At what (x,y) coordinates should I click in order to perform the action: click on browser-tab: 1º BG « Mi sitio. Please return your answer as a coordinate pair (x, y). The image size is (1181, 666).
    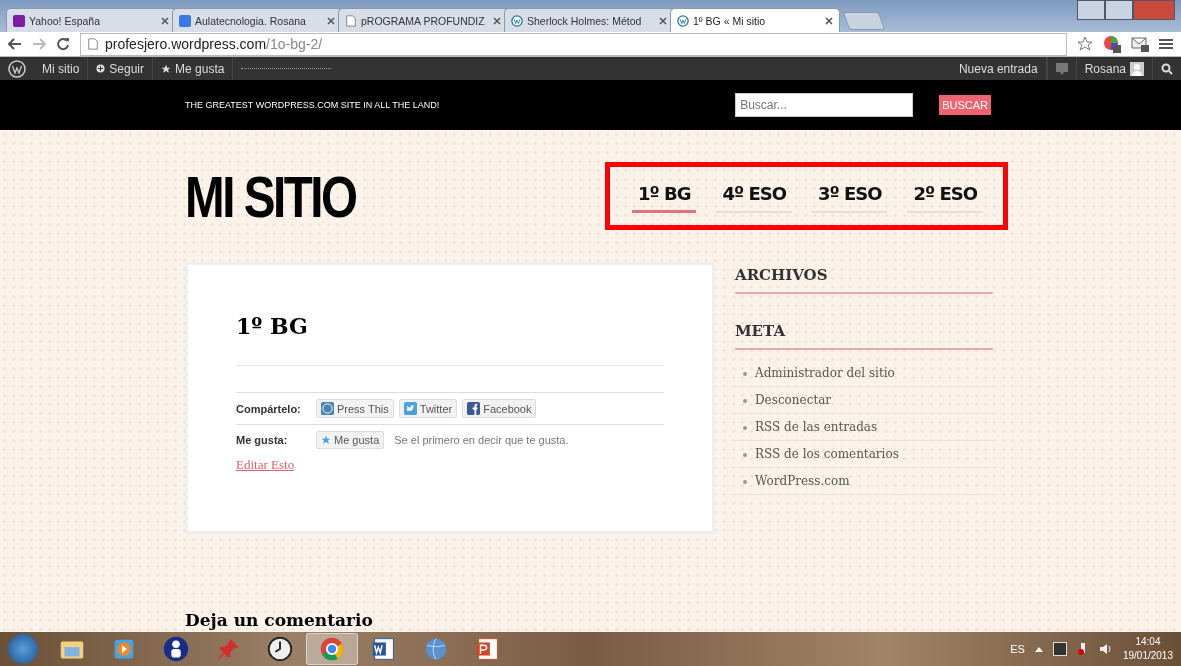
    Looking at the image, I should click on (755, 20).